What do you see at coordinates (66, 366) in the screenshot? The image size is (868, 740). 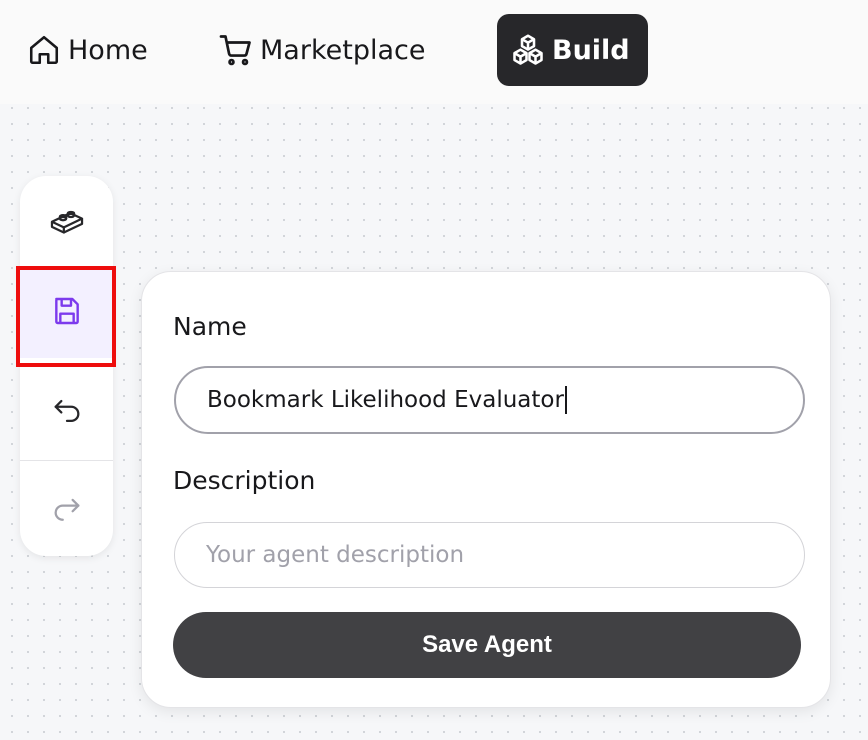 I see `build-toolbar` at bounding box center [66, 366].